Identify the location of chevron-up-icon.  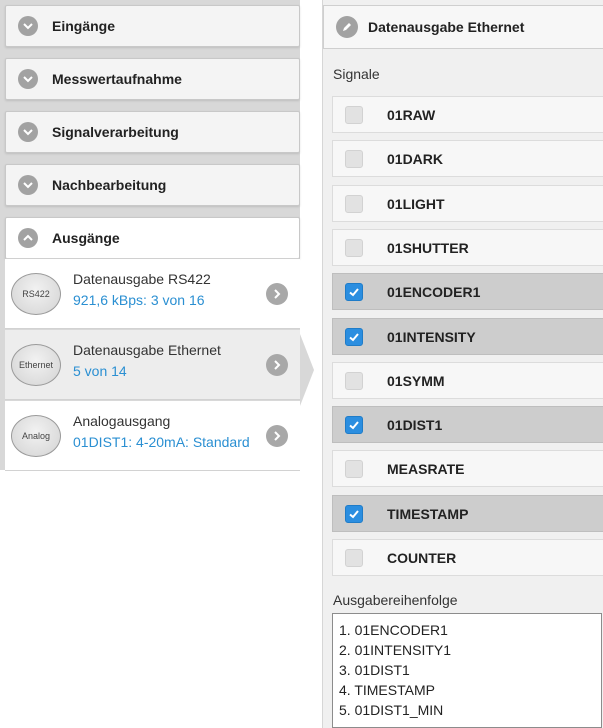
(28, 238).